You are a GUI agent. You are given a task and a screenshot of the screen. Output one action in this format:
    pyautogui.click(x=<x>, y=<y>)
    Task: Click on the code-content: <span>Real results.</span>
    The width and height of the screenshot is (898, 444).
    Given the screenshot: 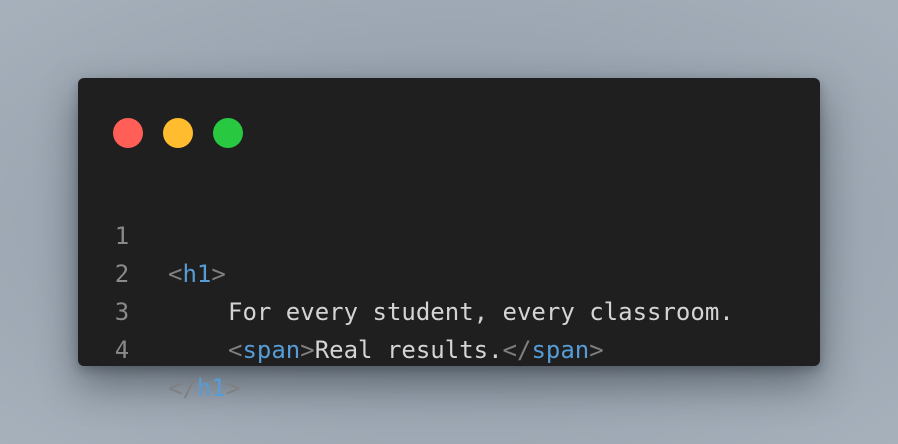 What is the action you would take?
    pyautogui.click(x=386, y=350)
    